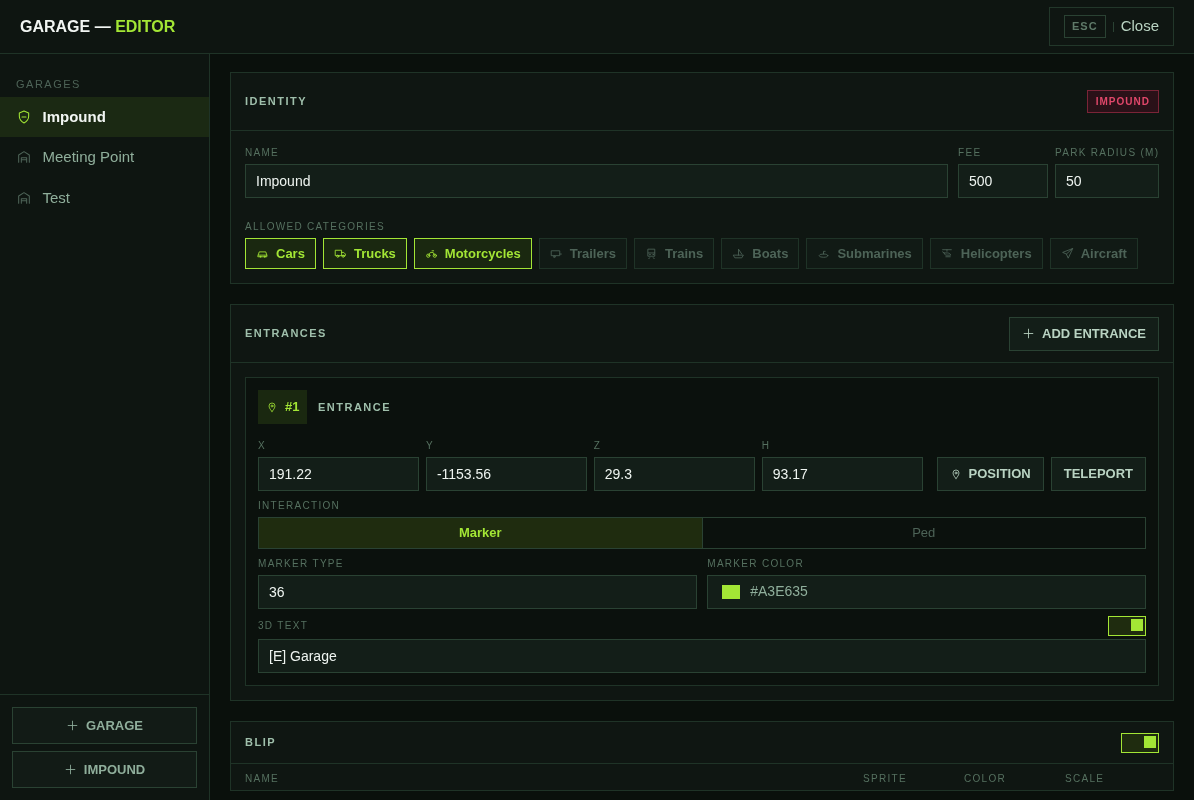 This screenshot has height=800, width=1194. What do you see at coordinates (104, 157) in the screenshot?
I see `sidebar-item: Meeting Point` at bounding box center [104, 157].